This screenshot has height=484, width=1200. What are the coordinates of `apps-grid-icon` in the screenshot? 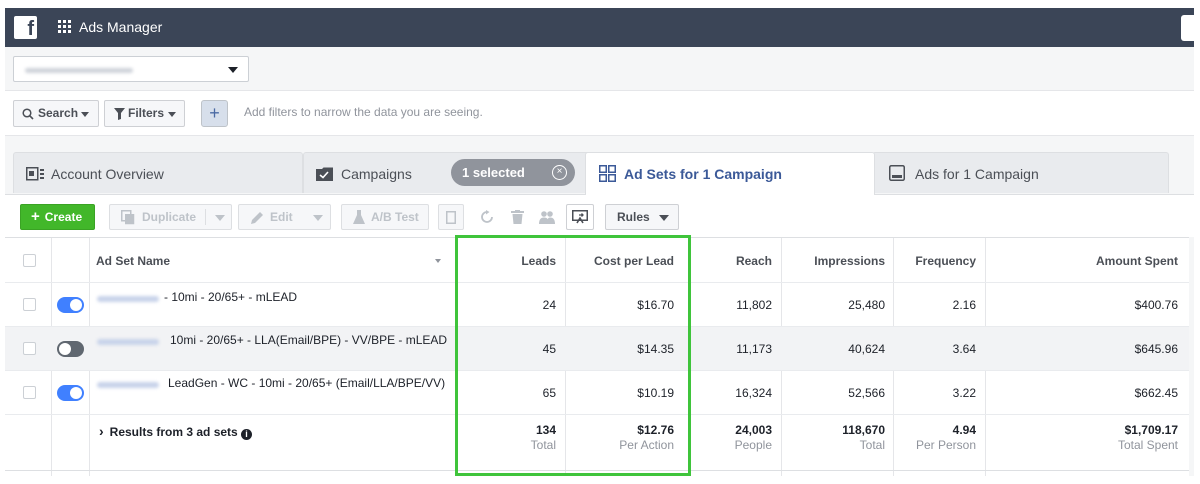 It's located at (65, 27).